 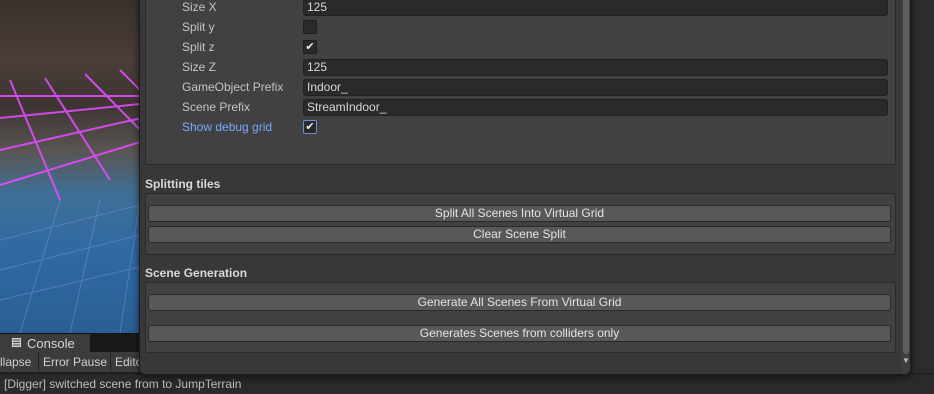 I want to click on debug-grid-overlay, so click(x=80, y=201).